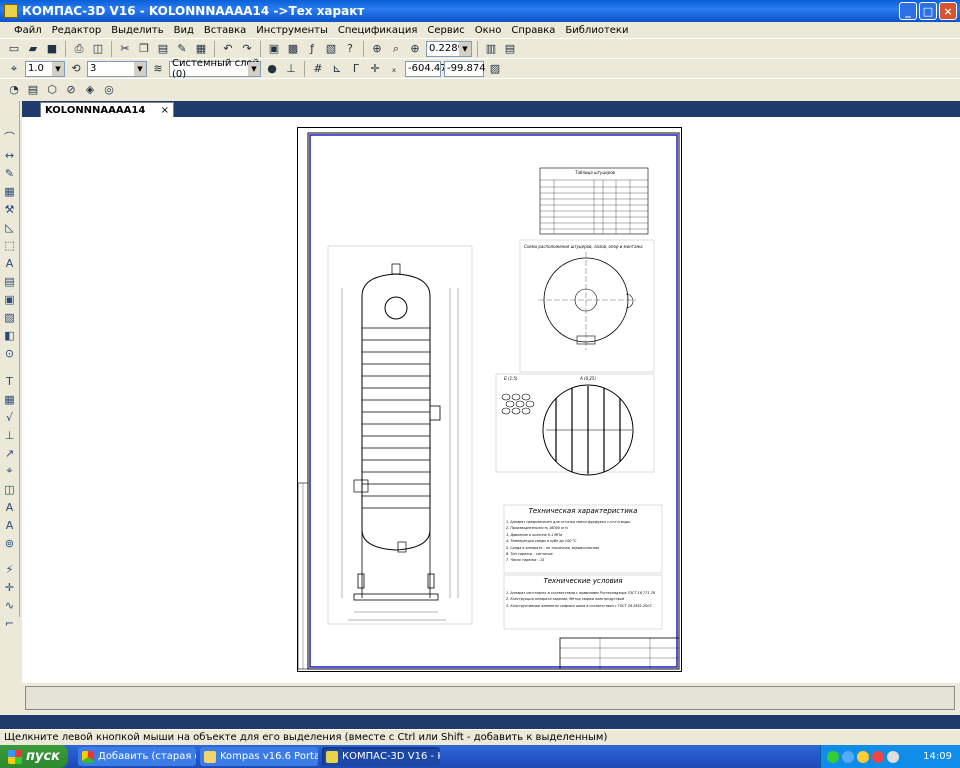  Describe the element at coordinates (201, 49) in the screenshot. I see `properties-icon: ▦` at that location.